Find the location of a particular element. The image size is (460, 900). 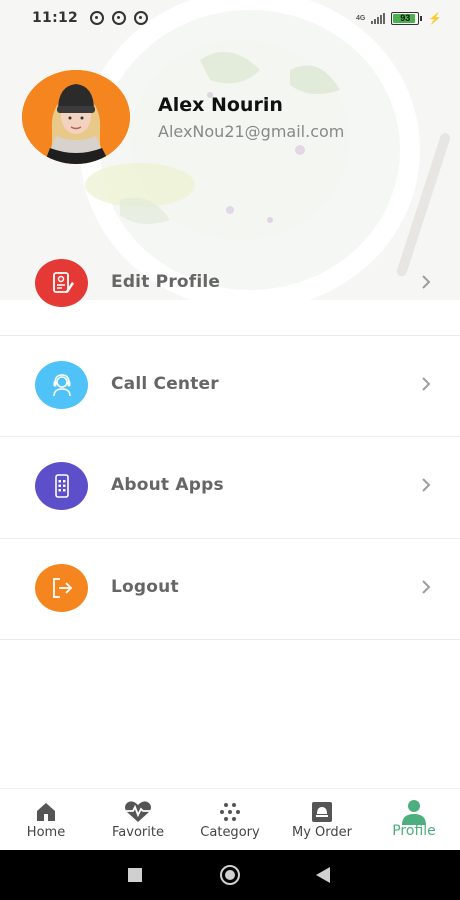

battery-level: 93 is located at coordinates (405, 18).